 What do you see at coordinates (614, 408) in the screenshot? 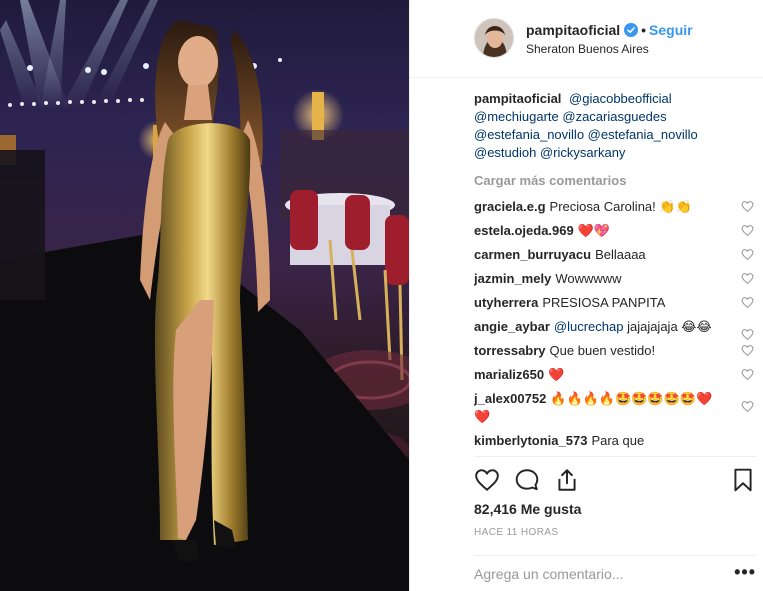
I see `comment-row: j_alex00752 🔥🔥🔥🔥🤩🤩🤩🤩🤩❤️❤️` at bounding box center [614, 408].